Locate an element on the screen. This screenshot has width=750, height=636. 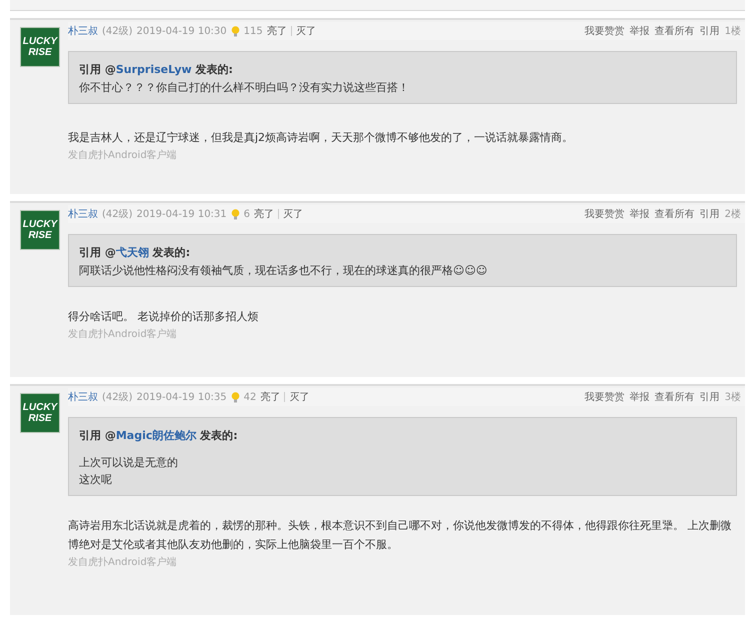
floor-number: 1楼 is located at coordinates (732, 31).